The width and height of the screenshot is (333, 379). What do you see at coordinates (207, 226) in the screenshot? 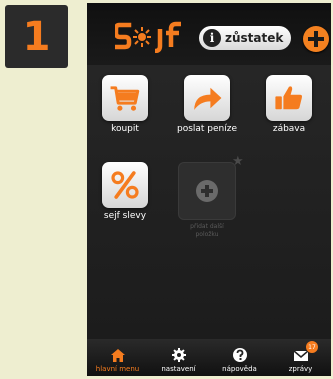
I see `add-item-label-line1: přidat další` at bounding box center [207, 226].